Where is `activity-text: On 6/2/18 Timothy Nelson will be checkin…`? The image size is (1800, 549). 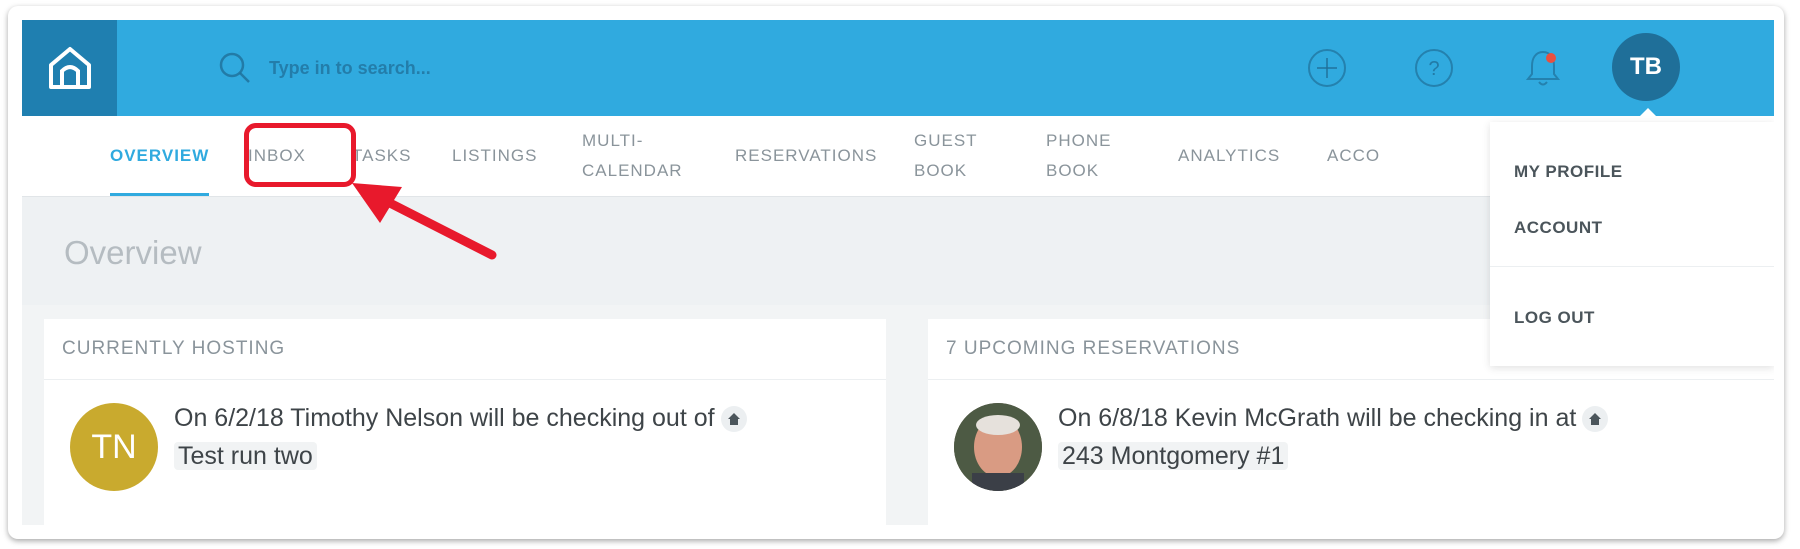 activity-text: On 6/2/18 Timothy Nelson will be checkin… is located at coordinates (520, 437).